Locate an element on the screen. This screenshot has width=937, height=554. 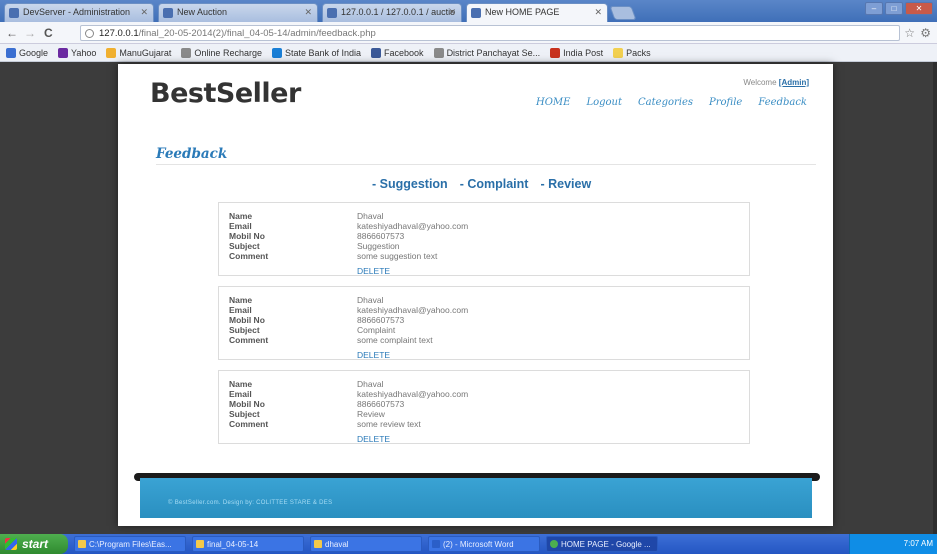
url-host: 127.0.0.1 is located at coordinates (119, 33).